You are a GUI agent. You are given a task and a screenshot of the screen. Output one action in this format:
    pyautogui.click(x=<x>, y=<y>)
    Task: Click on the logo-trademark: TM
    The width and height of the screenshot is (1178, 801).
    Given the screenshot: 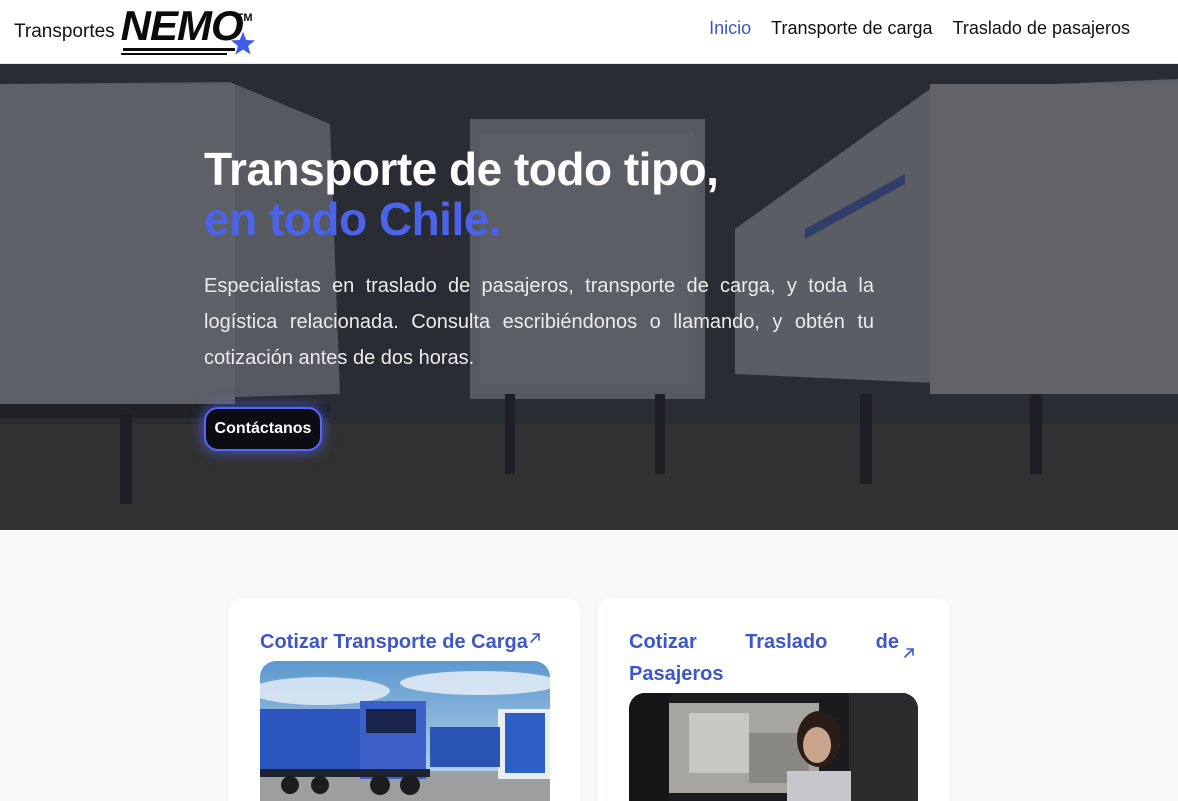 What is the action you would take?
    pyautogui.click(x=244, y=18)
    